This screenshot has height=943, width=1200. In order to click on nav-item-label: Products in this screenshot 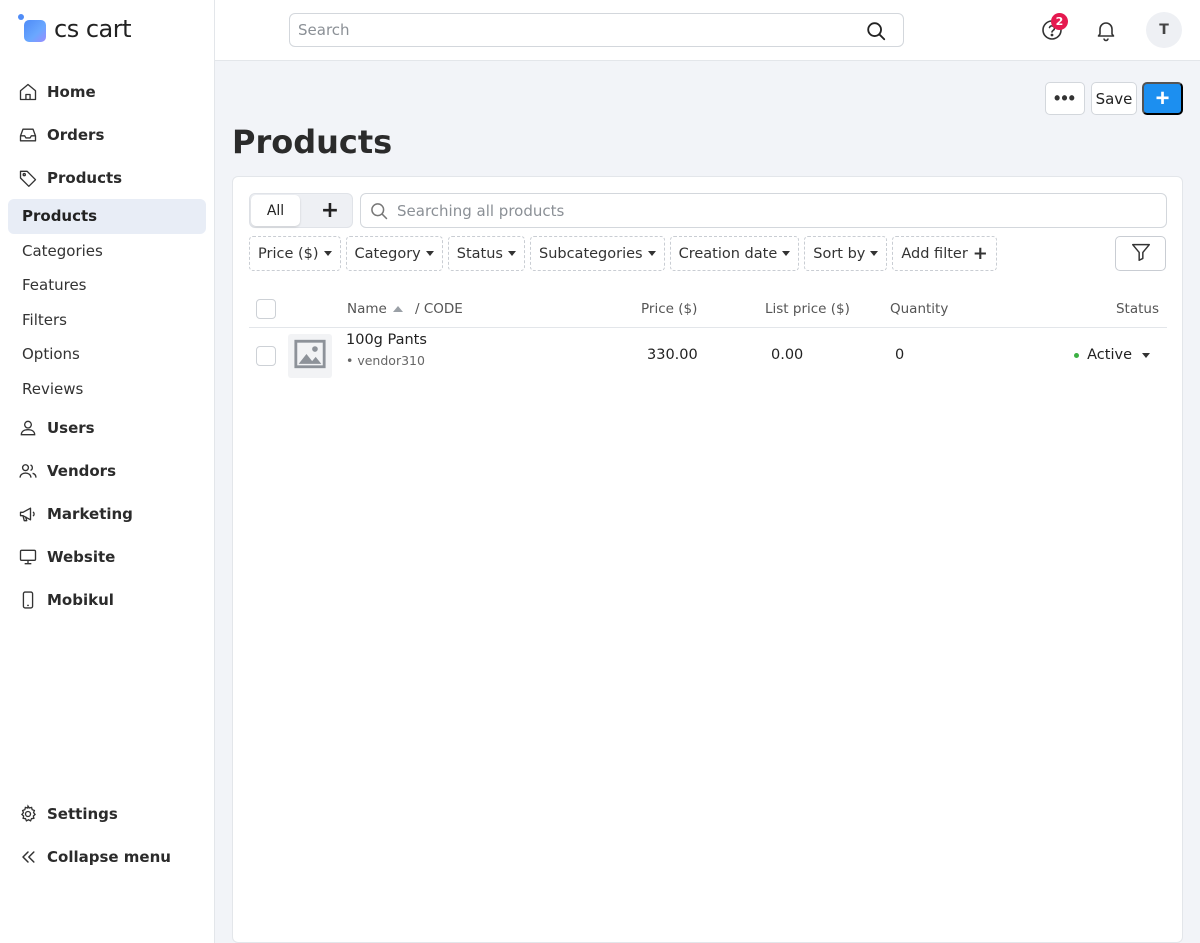, I will do `click(85, 177)`.